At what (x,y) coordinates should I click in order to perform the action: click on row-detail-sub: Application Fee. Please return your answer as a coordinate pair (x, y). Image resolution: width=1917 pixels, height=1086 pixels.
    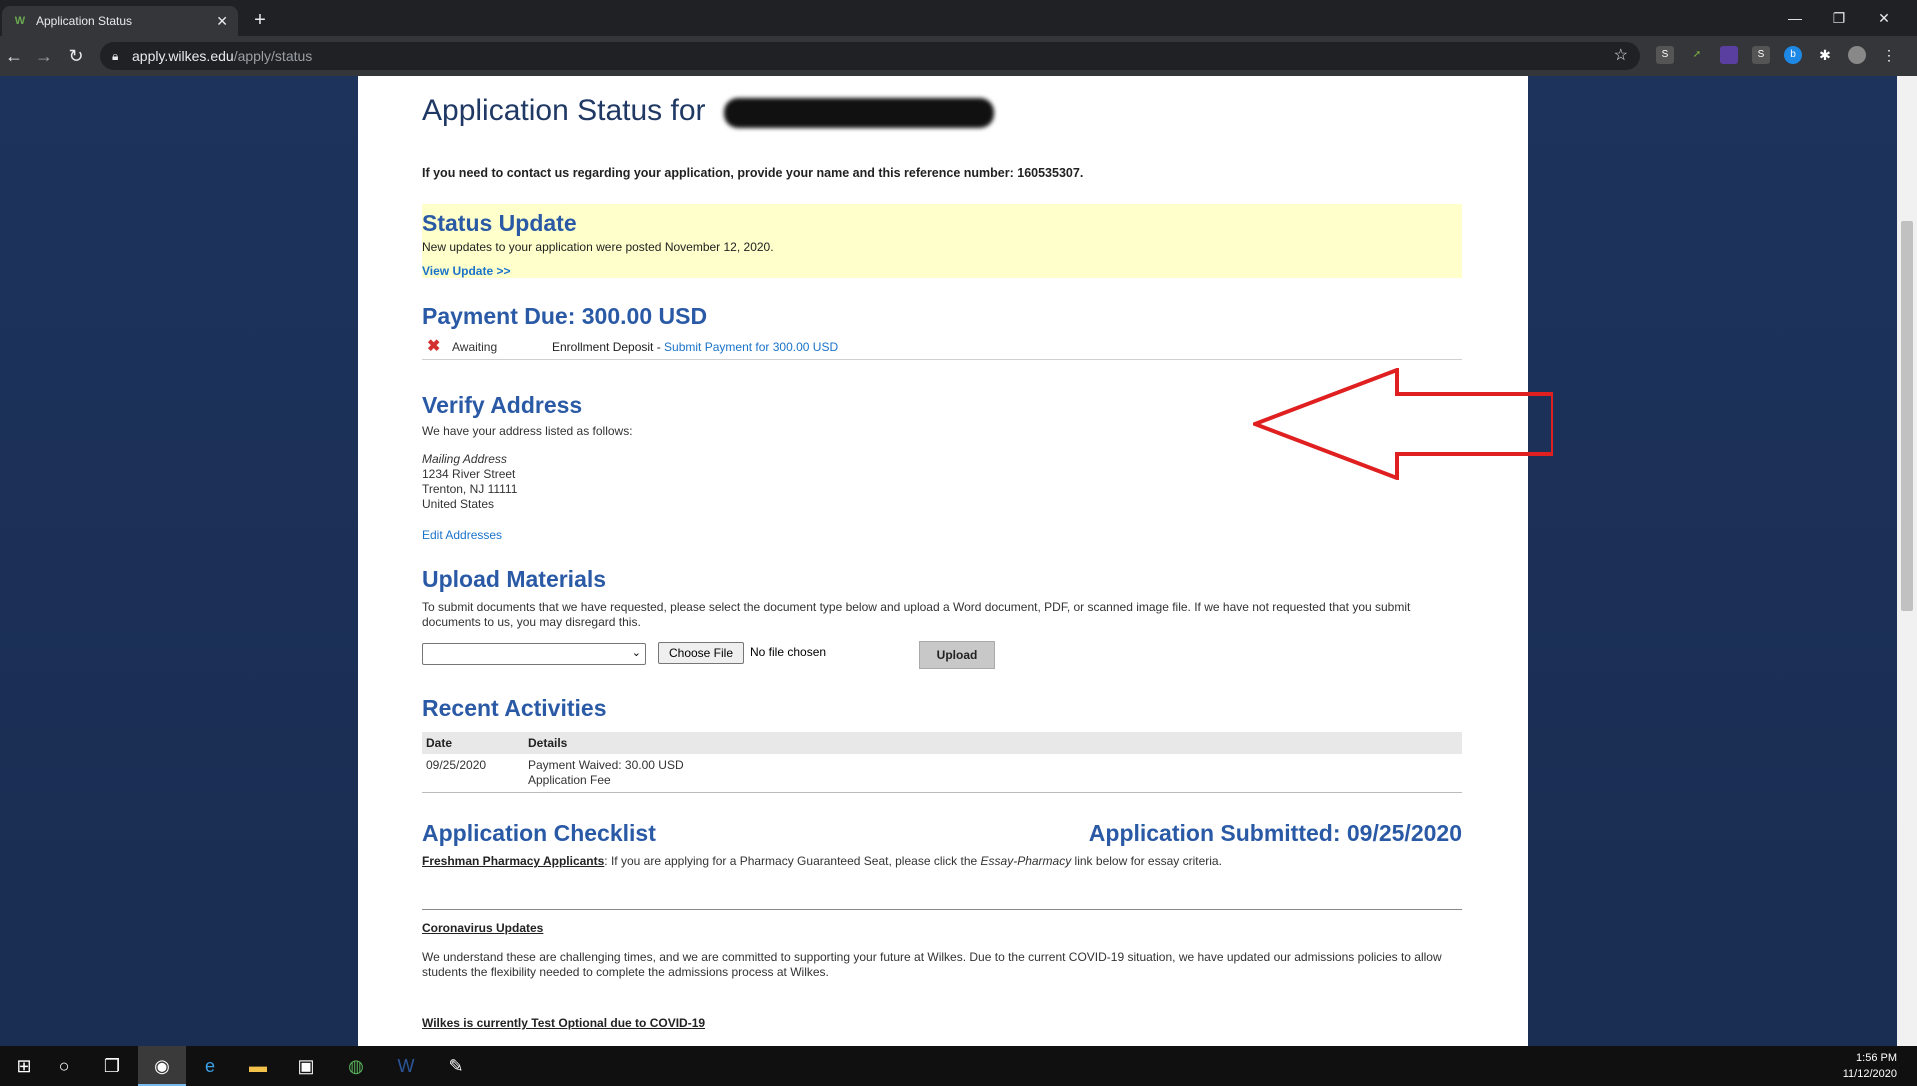
    Looking at the image, I should click on (569, 780).